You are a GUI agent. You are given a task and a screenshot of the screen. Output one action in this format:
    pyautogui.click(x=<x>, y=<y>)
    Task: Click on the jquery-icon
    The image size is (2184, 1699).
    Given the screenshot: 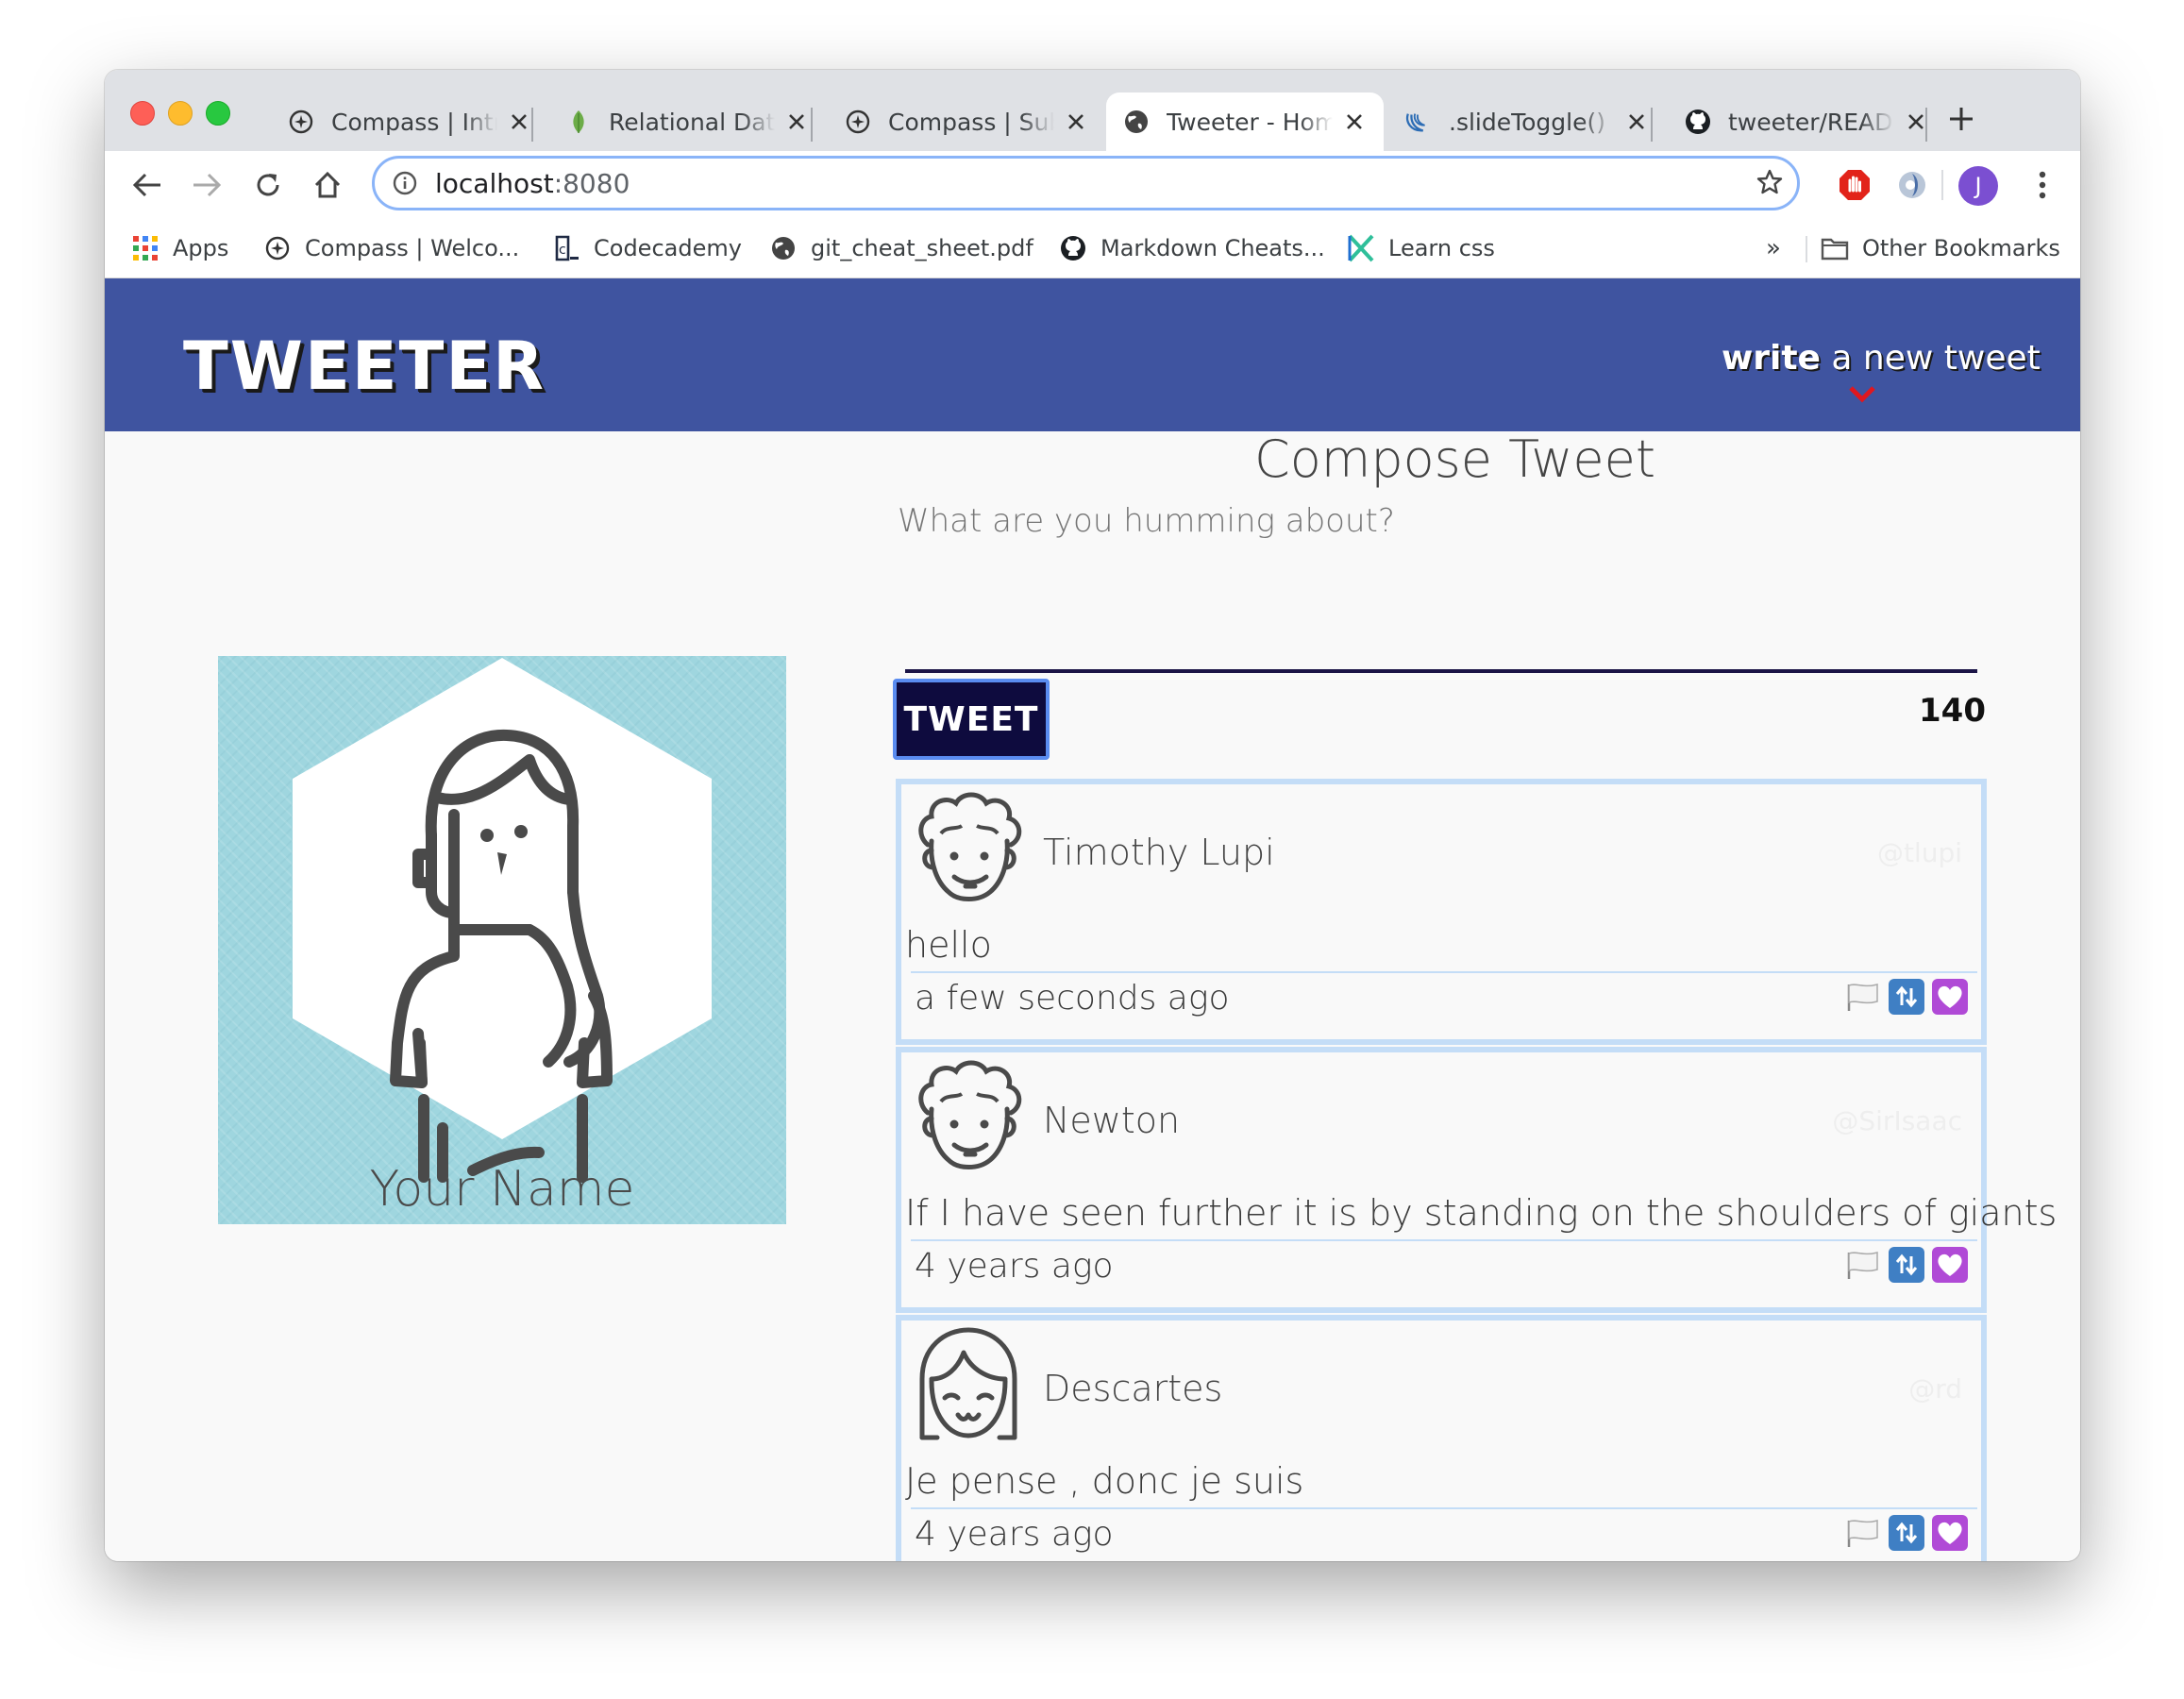 What is the action you would take?
    pyautogui.click(x=1418, y=122)
    